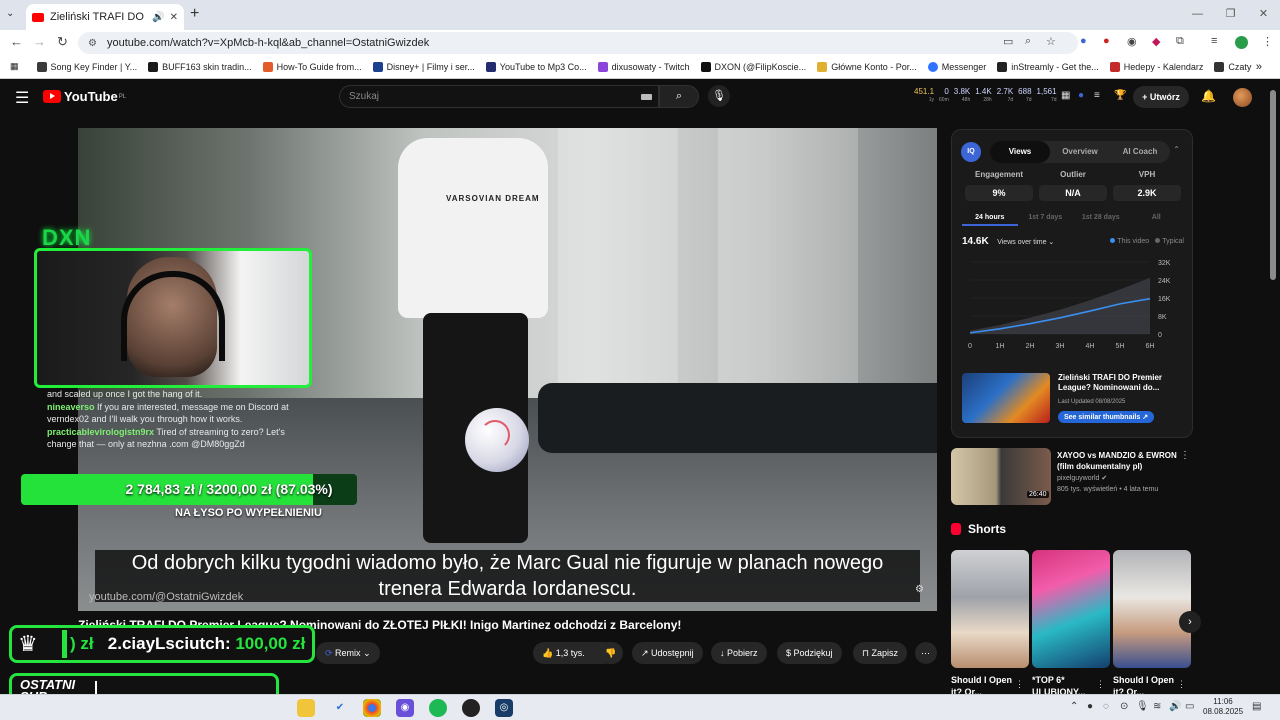 The height and width of the screenshot is (720, 1280). Describe the element at coordinates (1046, 220) in the screenshot. I see `range-7d: 1st 7 days` at that location.